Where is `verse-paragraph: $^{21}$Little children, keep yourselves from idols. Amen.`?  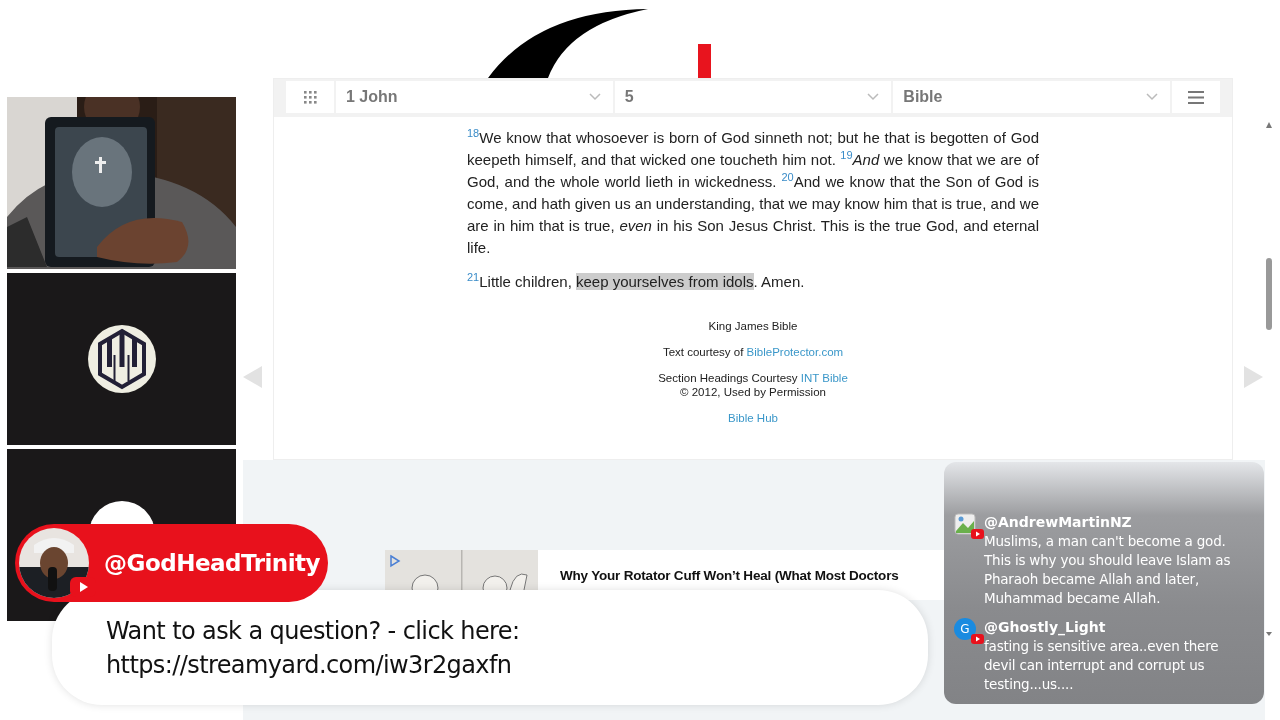
verse-paragraph: $^{21}$Little children, keep yourselves from idols. Amen. is located at coordinates (636, 281).